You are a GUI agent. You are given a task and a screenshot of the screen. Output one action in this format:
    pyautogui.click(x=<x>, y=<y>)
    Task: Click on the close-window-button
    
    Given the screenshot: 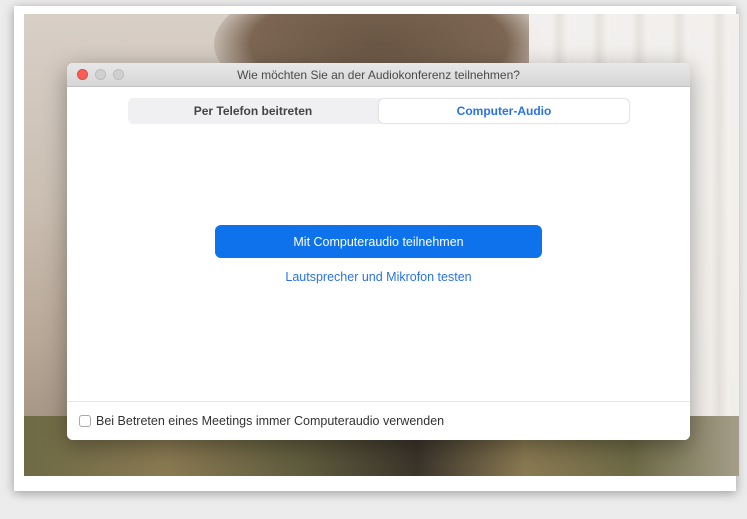 What is the action you would take?
    pyautogui.click(x=82, y=74)
    